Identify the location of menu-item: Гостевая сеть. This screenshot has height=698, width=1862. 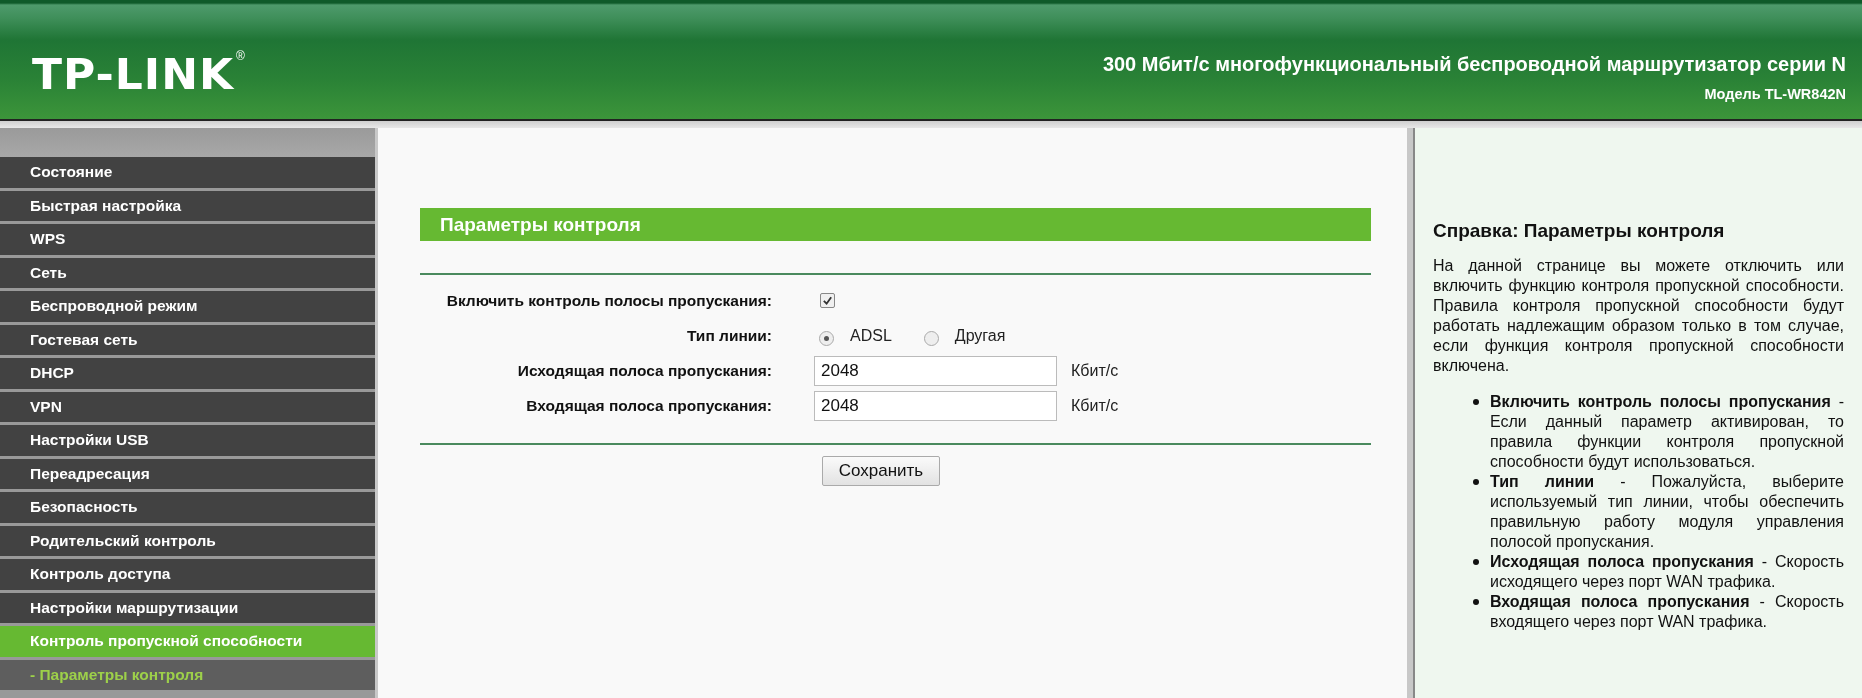
(187, 339).